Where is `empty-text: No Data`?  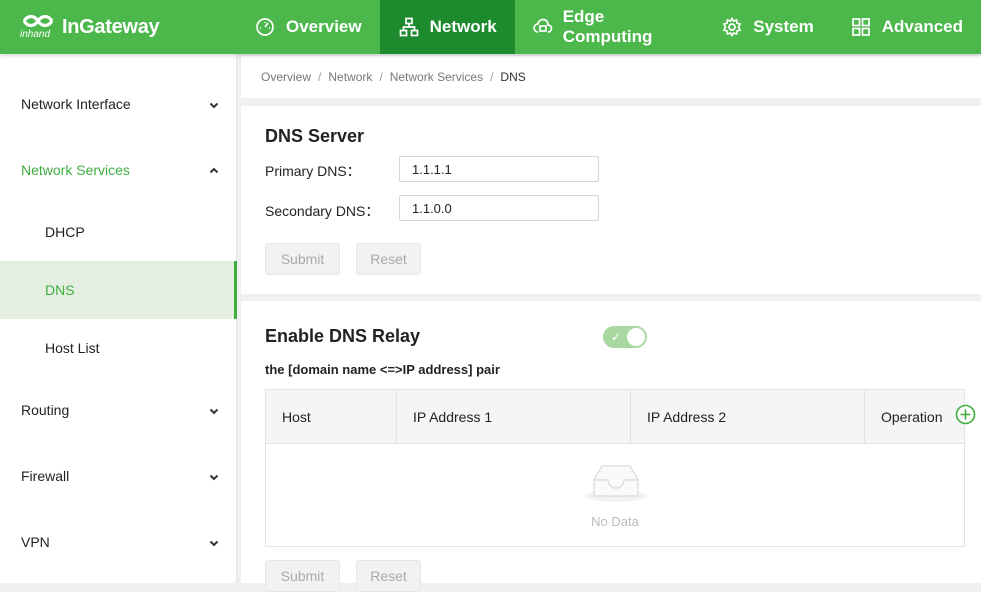
empty-text: No Data is located at coordinates (615, 521).